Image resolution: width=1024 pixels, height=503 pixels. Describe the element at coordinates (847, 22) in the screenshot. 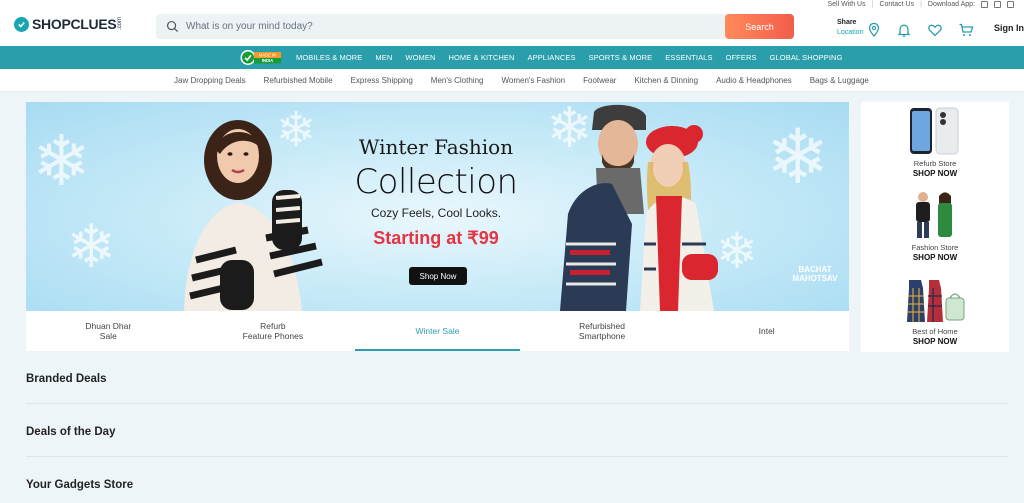

I see `share-label: Share` at that location.